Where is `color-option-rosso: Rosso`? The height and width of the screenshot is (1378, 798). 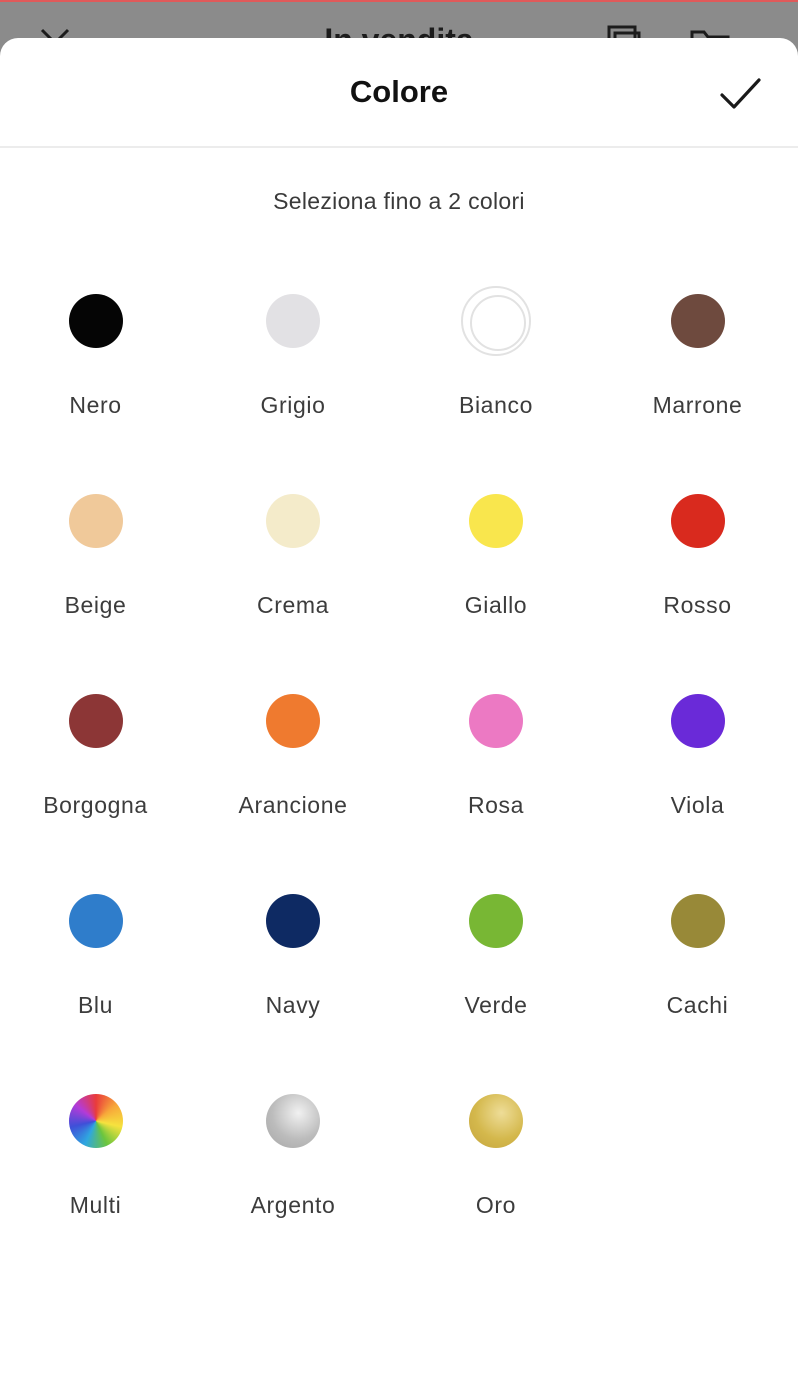
color-option-rosso: Rosso is located at coordinates (697, 566).